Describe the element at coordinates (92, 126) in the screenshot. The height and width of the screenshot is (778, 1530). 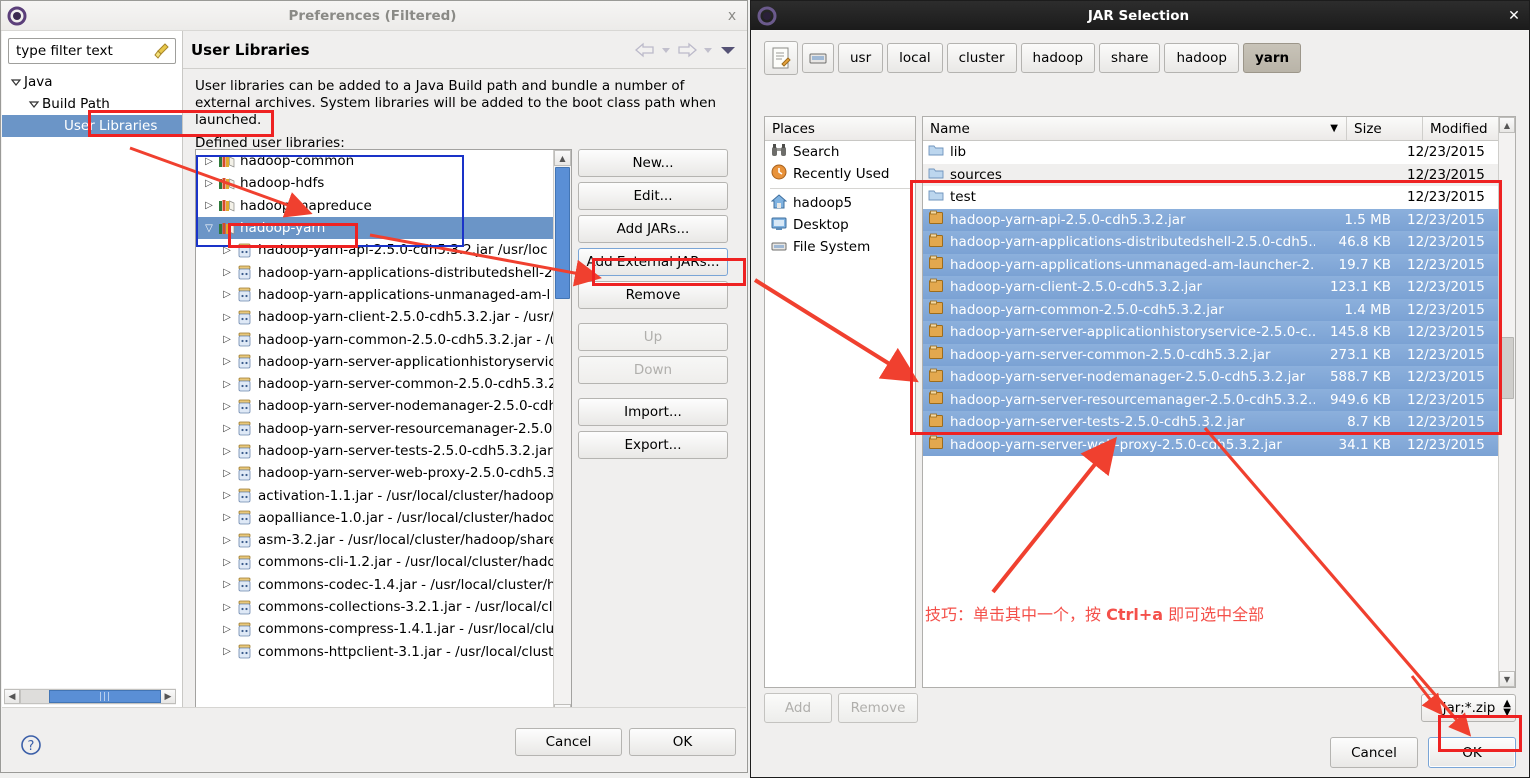
I see `sidebar-item-user-libraries: User Libraries` at that location.